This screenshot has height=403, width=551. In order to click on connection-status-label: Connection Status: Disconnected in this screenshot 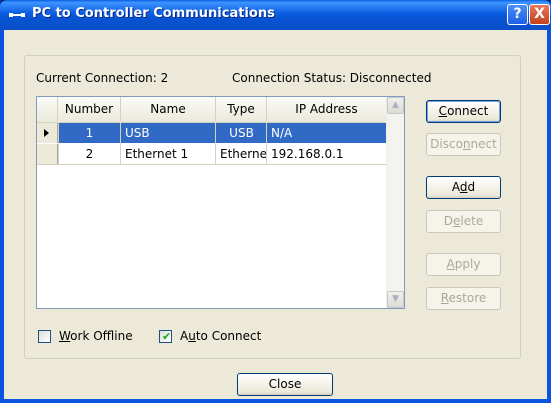, I will do `click(332, 78)`.